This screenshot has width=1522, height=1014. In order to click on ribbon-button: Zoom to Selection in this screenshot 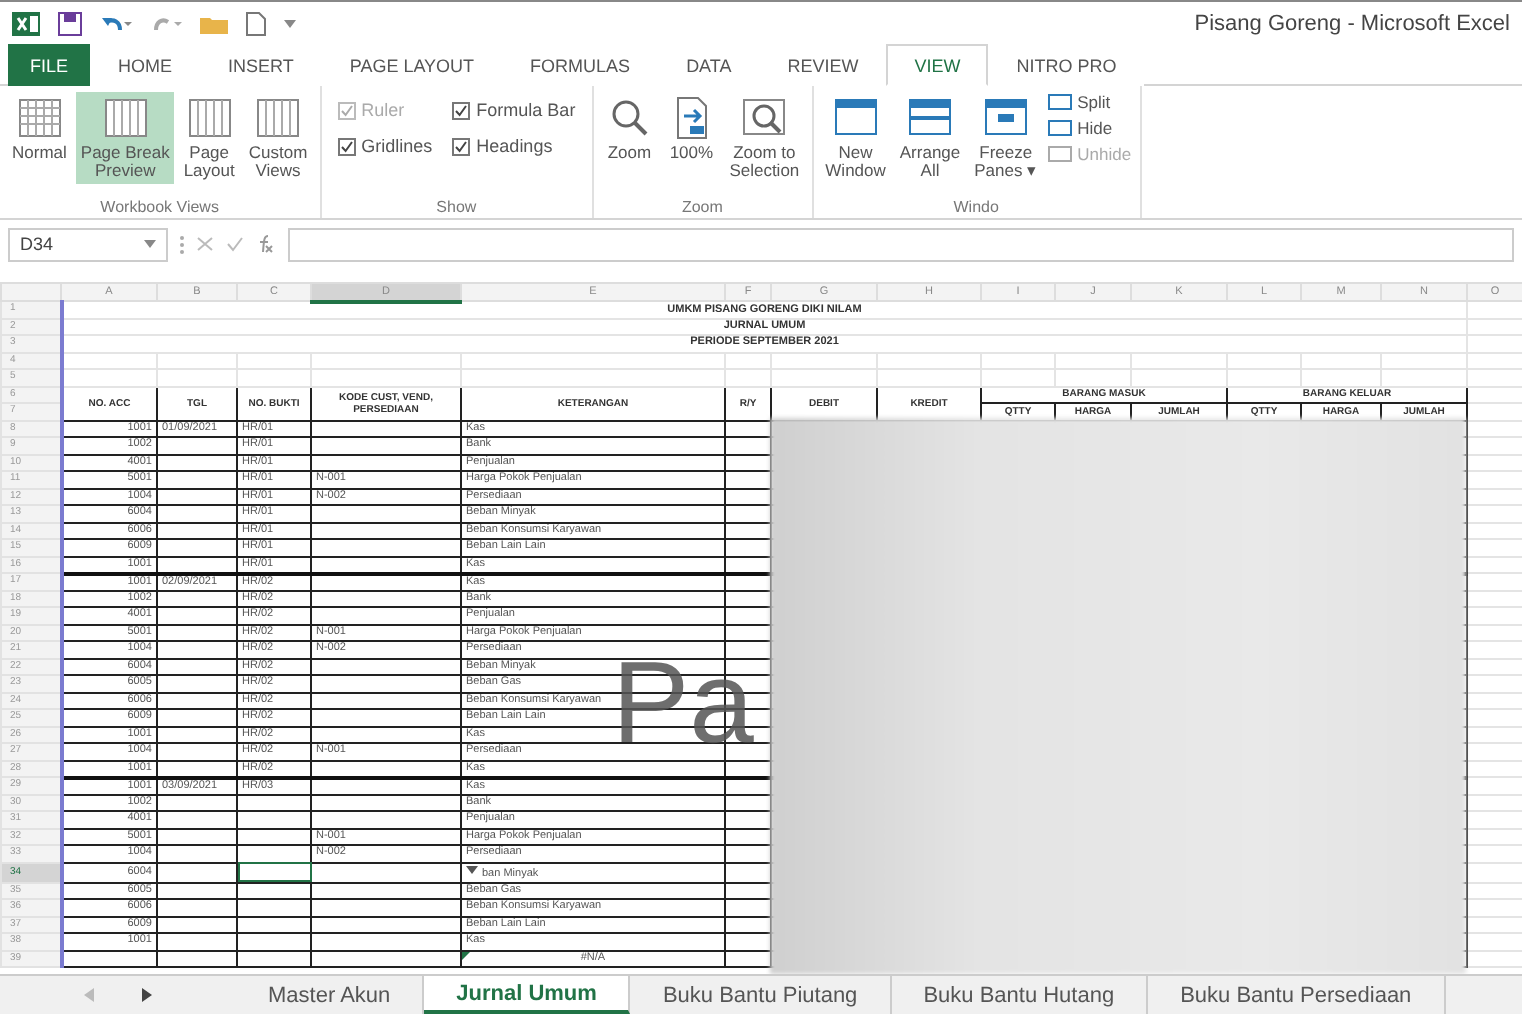, I will do `click(764, 138)`.